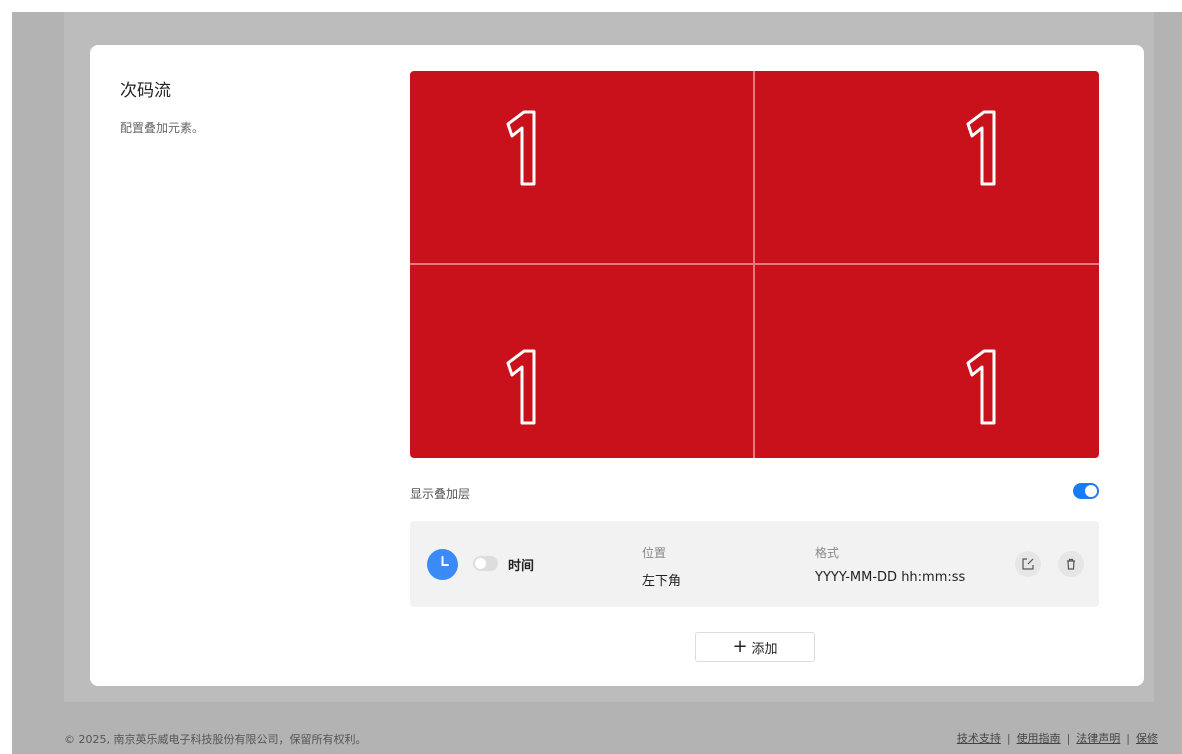 This screenshot has height=754, width=1182. I want to click on copyright-text: © 2025, 南京英乐威电子科技股份有限公司，保留所有权利。, so click(215, 739).